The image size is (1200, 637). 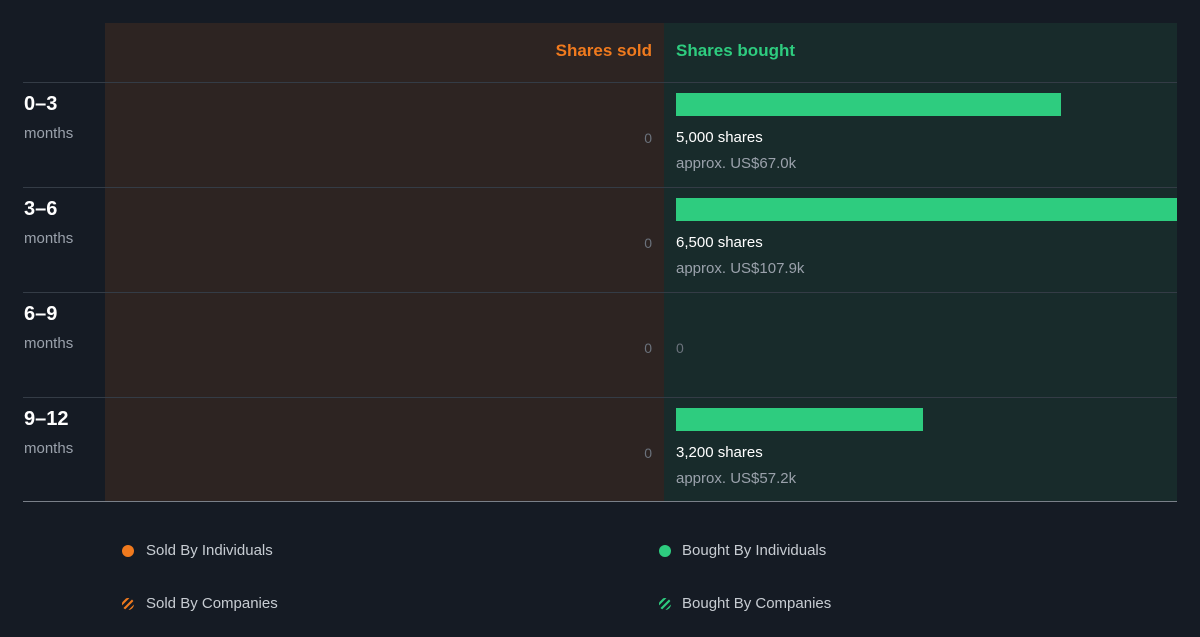 What do you see at coordinates (46, 419) in the screenshot?
I see `period-label: 9–12` at bounding box center [46, 419].